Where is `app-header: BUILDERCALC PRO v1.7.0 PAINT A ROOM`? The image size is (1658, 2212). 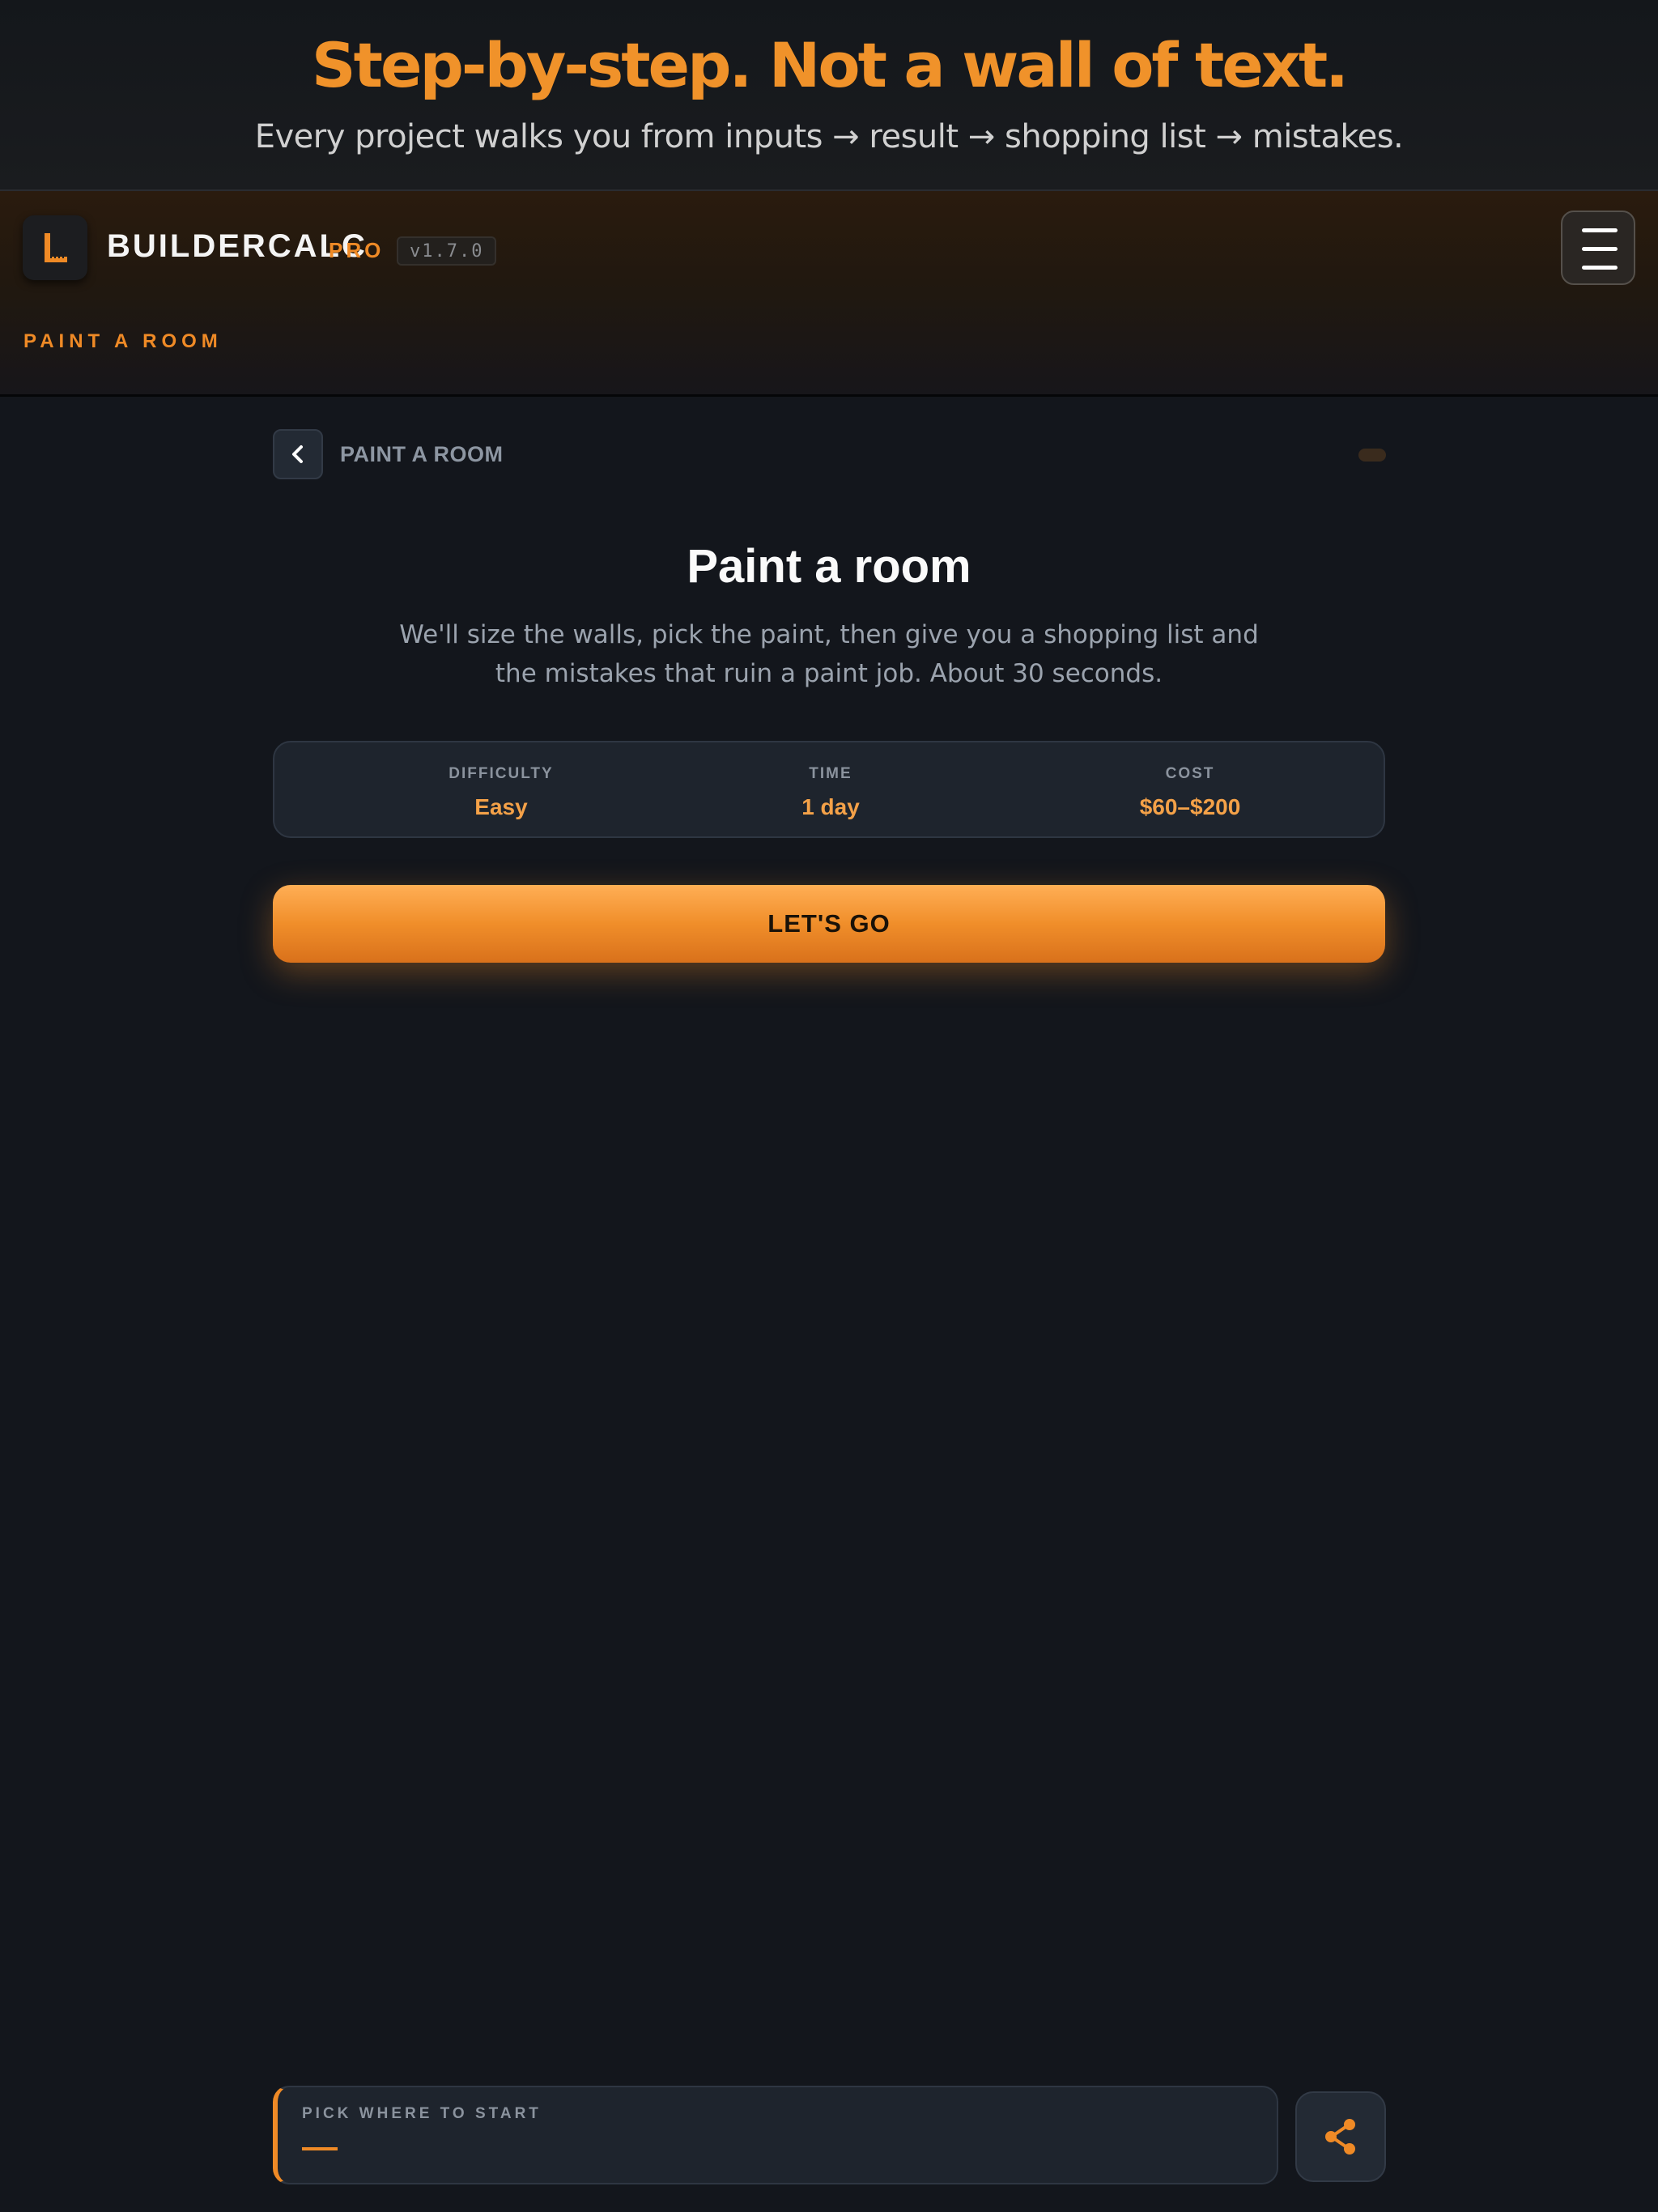 app-header: BUILDERCALC PRO v1.7.0 PAINT A ROOM is located at coordinates (829, 294).